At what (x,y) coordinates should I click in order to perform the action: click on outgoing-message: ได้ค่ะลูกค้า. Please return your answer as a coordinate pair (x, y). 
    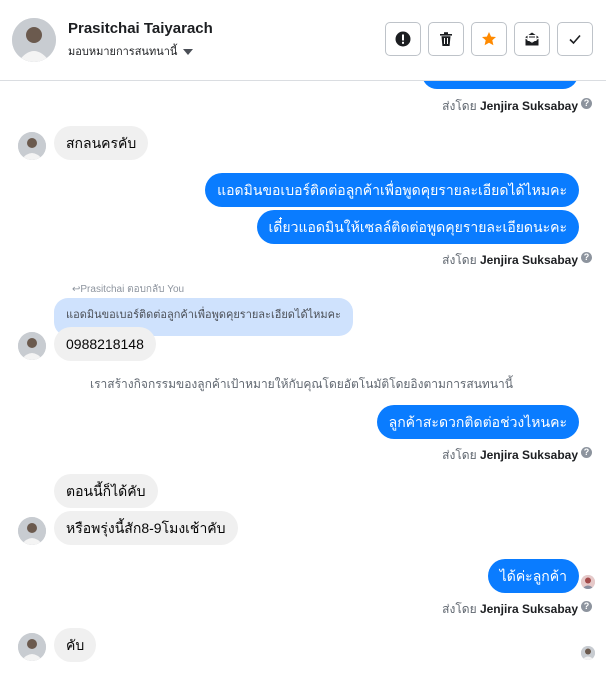
    Looking at the image, I should click on (533, 576).